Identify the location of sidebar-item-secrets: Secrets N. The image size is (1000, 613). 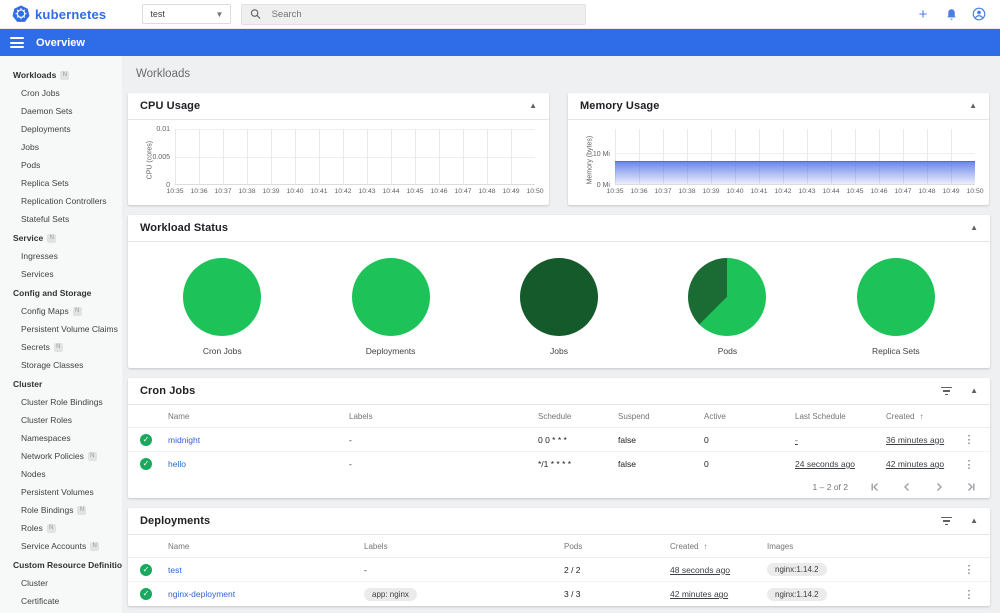
(61, 347).